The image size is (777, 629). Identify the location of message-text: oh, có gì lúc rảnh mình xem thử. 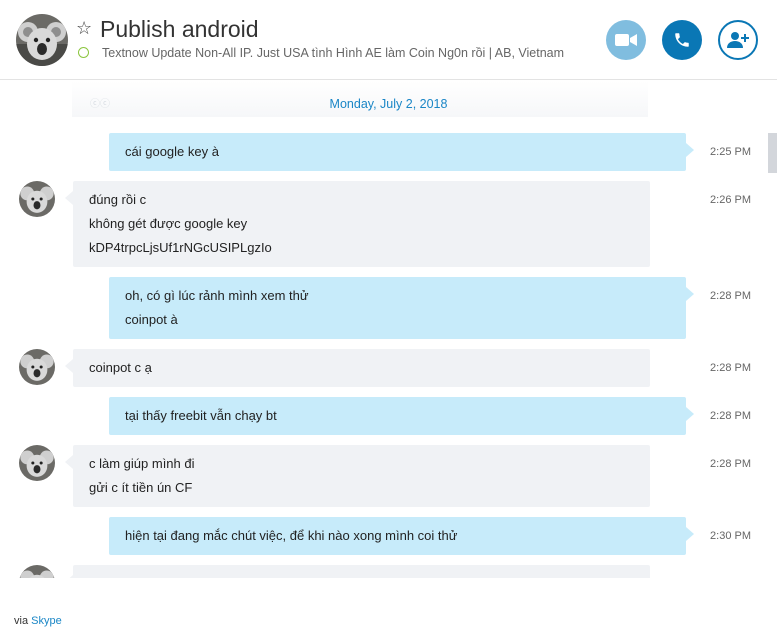
(217, 295).